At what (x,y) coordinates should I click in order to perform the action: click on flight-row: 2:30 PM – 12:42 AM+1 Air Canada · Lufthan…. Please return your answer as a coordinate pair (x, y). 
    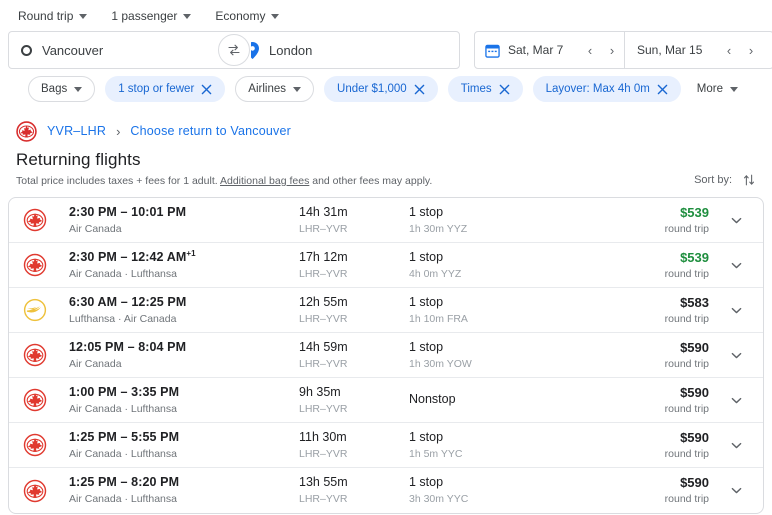
    Looking at the image, I should click on (386, 265).